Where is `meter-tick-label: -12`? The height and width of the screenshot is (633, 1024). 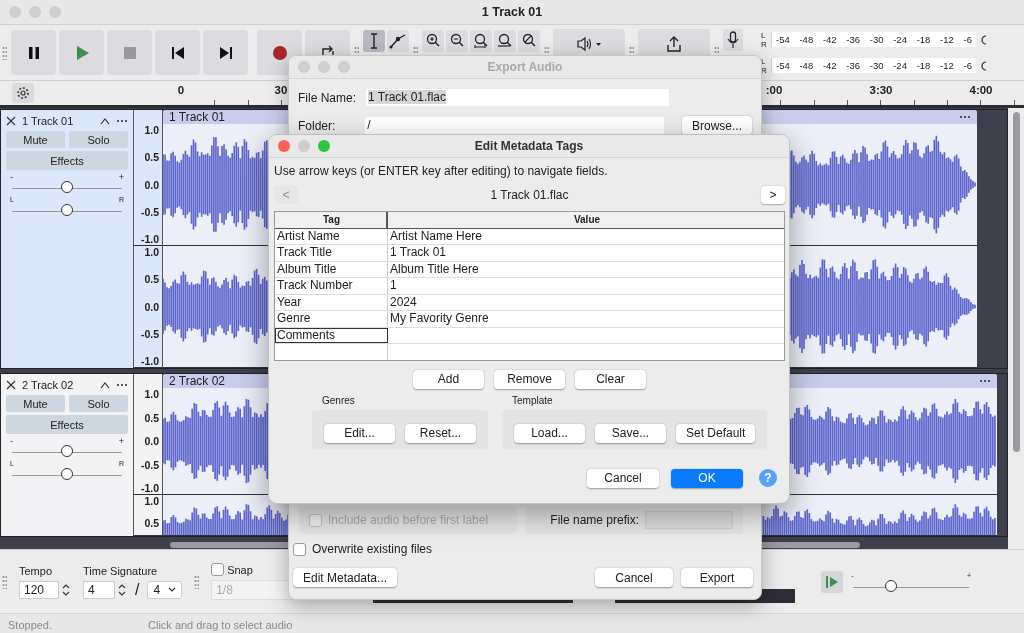
meter-tick-label: -12 is located at coordinates (947, 65).